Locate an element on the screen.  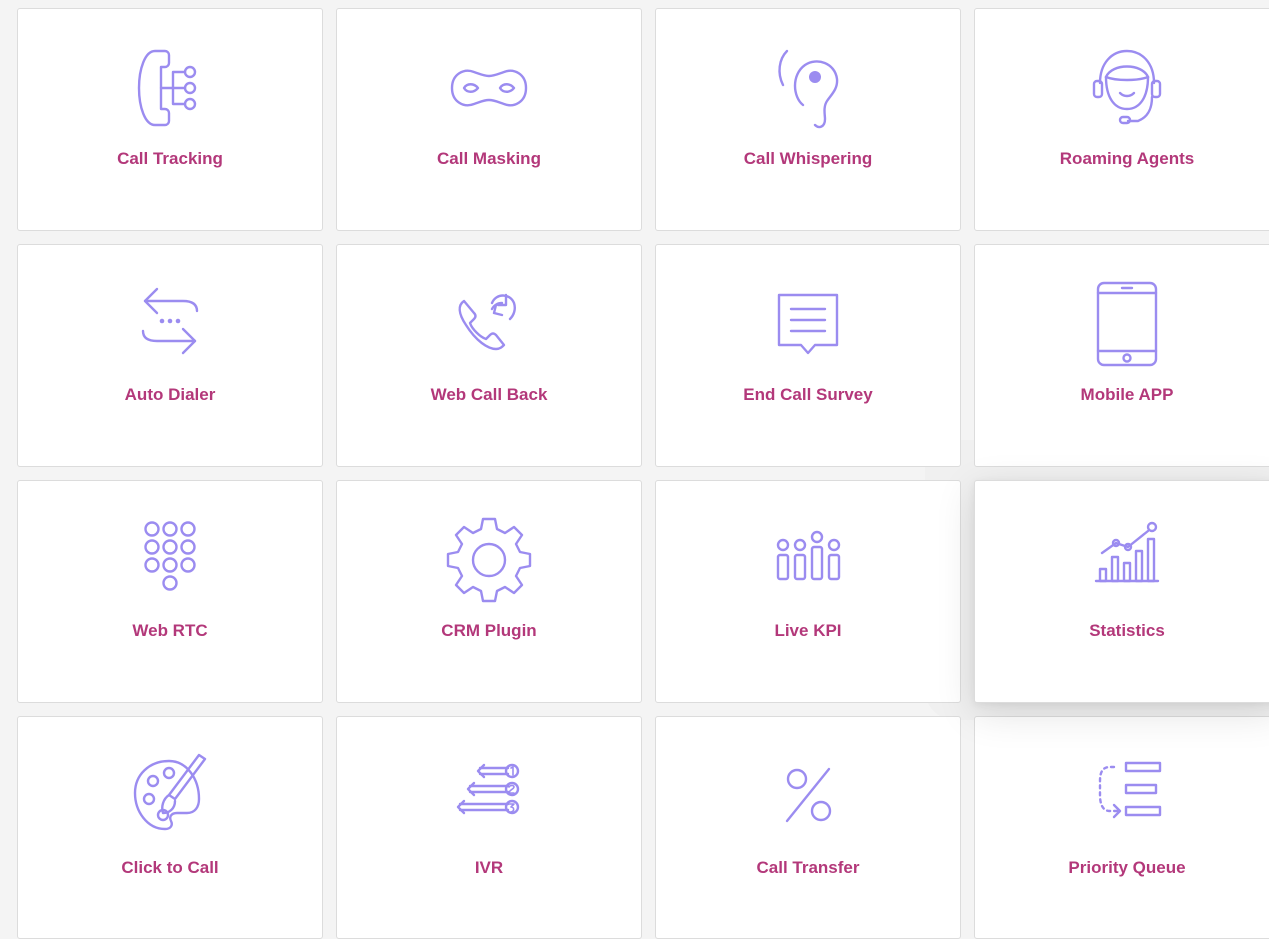
feature-label: Web RTC is located at coordinates (170, 630).